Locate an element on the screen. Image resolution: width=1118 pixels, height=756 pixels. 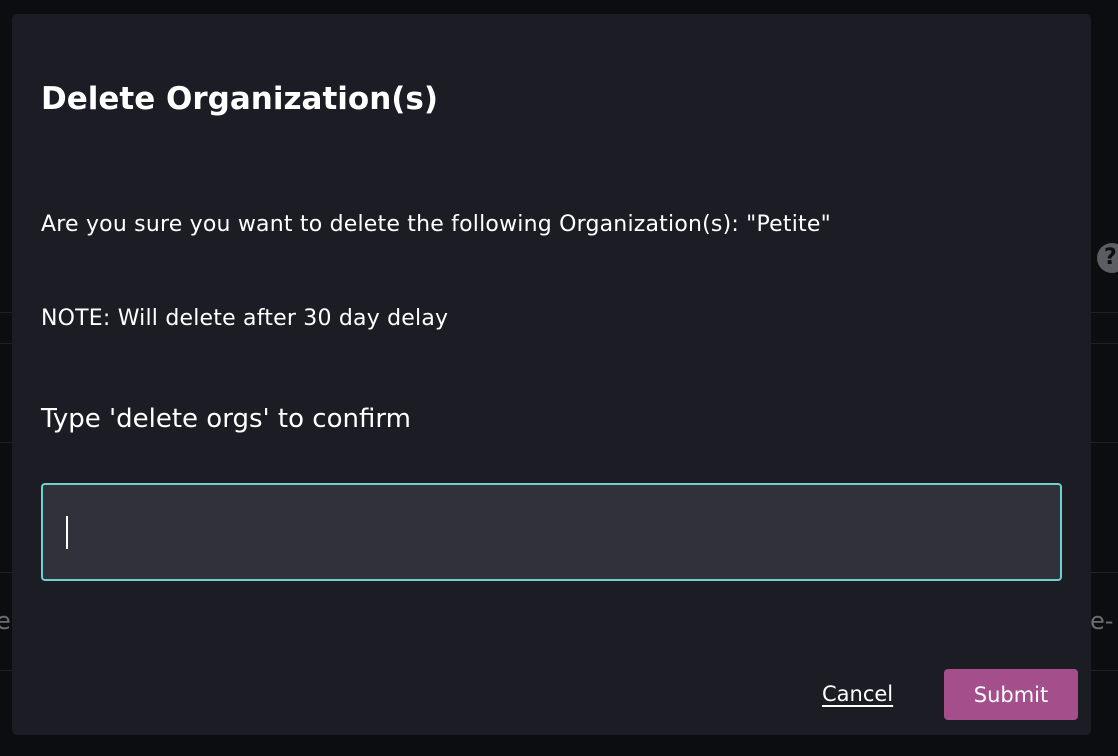
submit-button: Submit is located at coordinates (1011, 694).